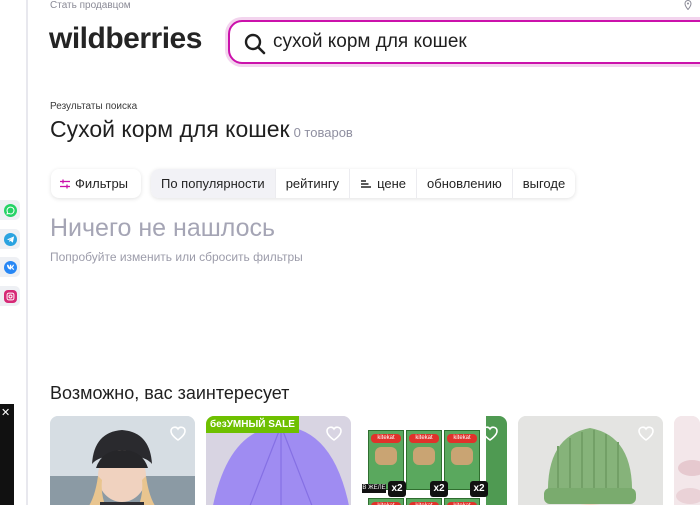 The height and width of the screenshot is (505, 700). What do you see at coordinates (7, 454) in the screenshot?
I see `video-panel: ✕` at bounding box center [7, 454].